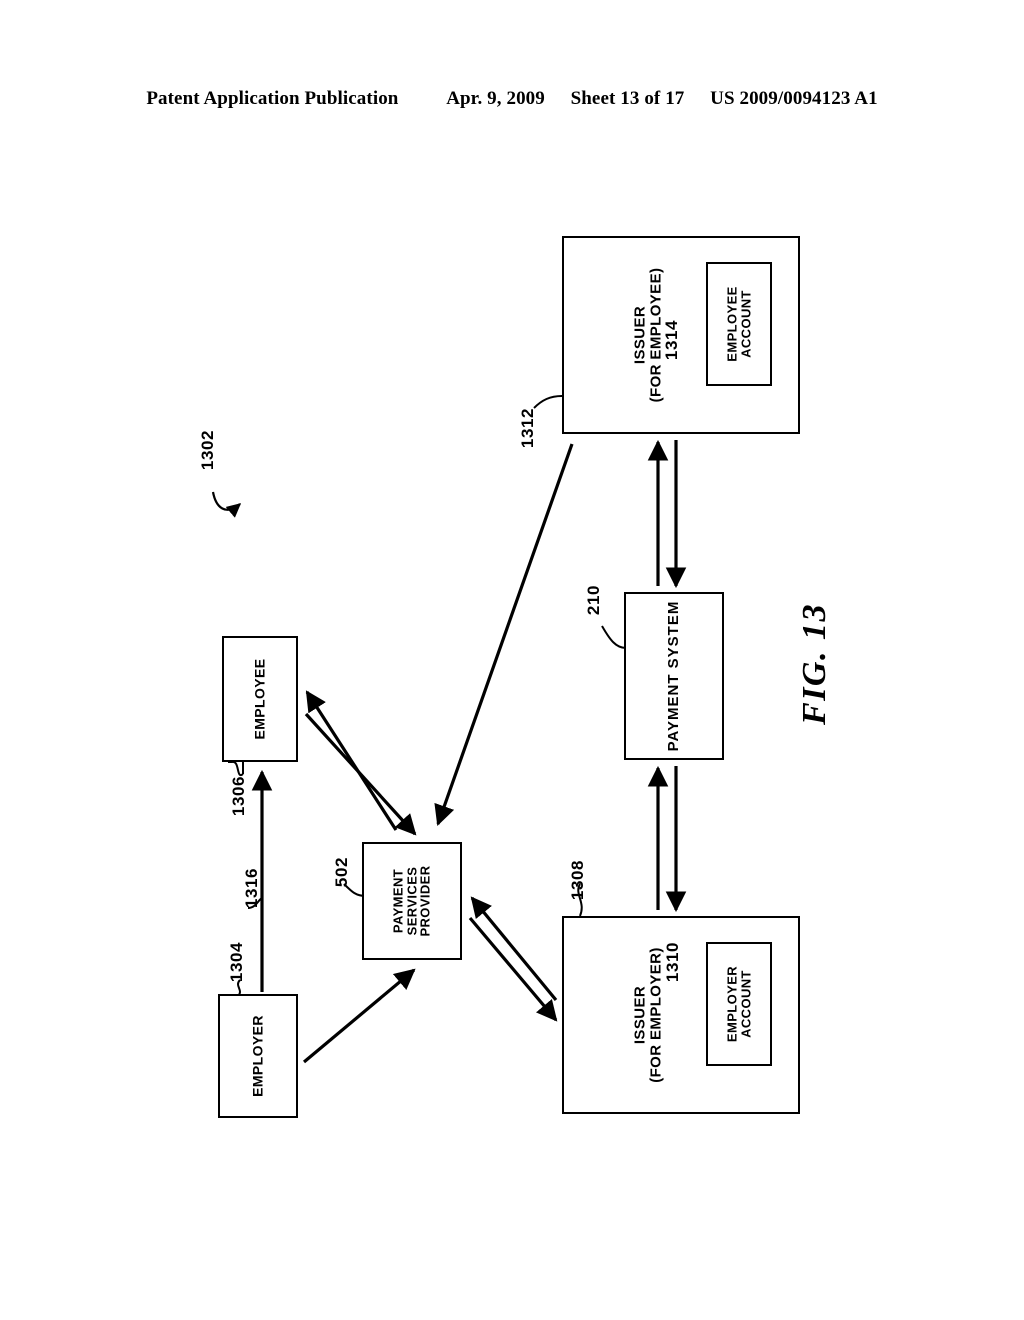 This screenshot has width=1024, height=1320. What do you see at coordinates (656, 1015) in the screenshot?
I see `issuer-employer-line2: (FOR EMPLOYER)` at bounding box center [656, 1015].